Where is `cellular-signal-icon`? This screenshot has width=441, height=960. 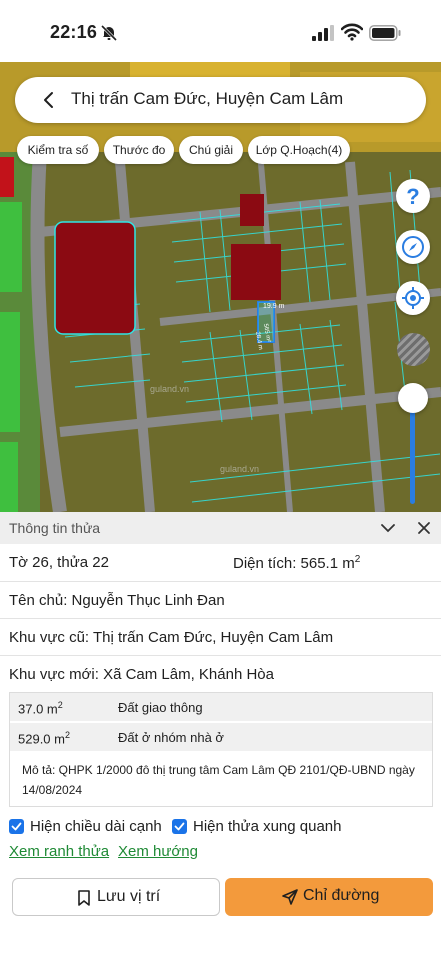 cellular-signal-icon is located at coordinates (323, 33).